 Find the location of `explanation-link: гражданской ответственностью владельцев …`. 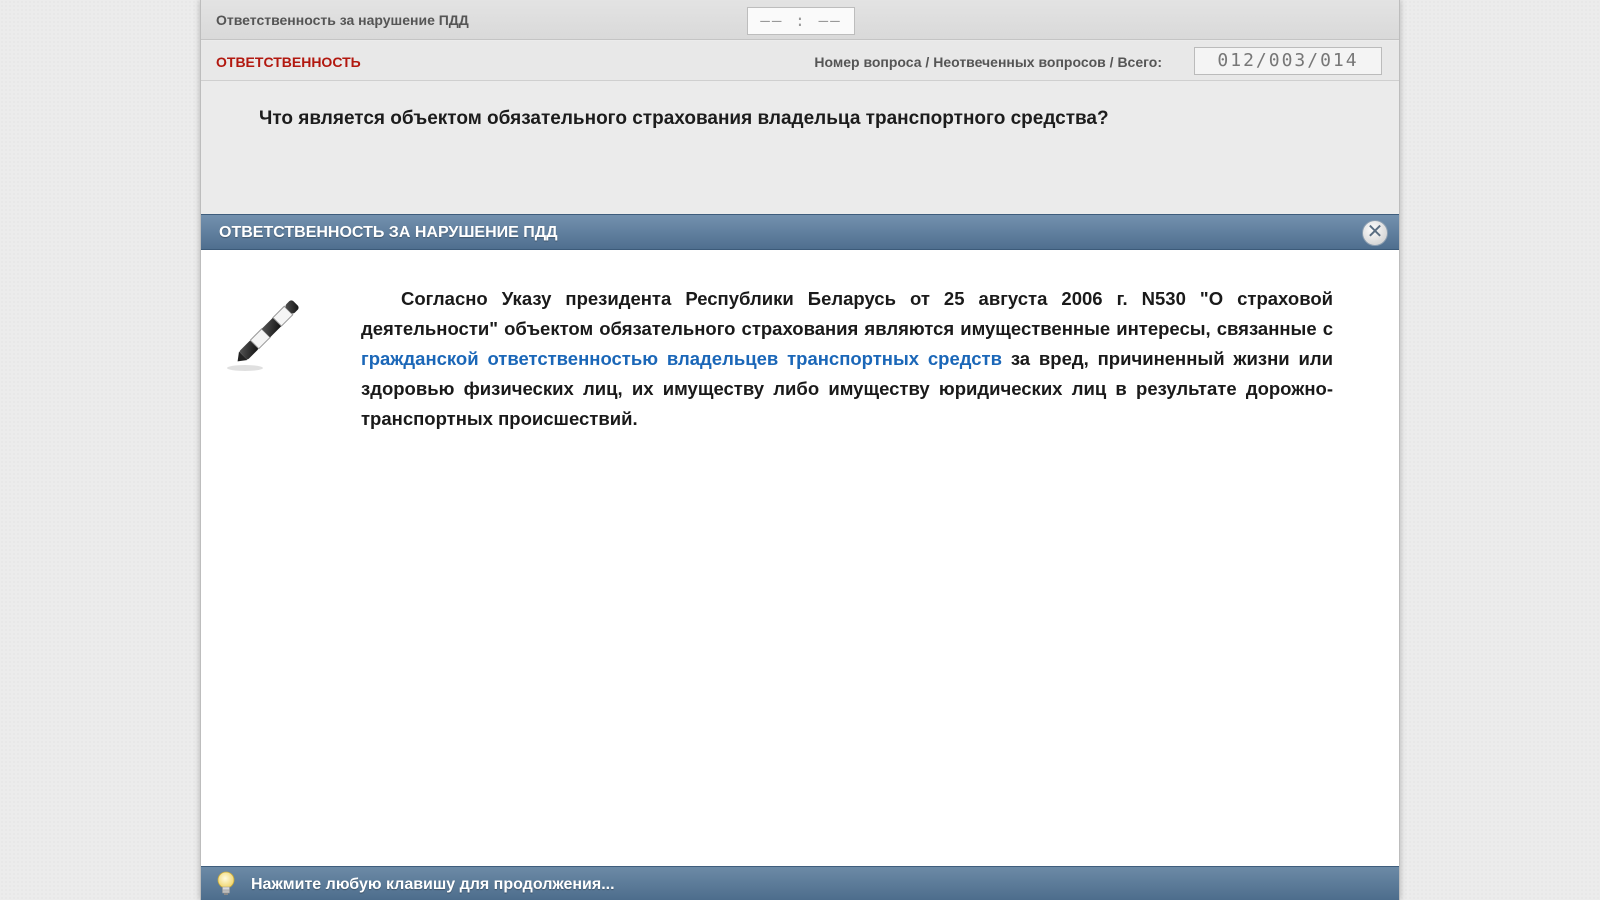

explanation-link: гражданской ответственностью владельцев … is located at coordinates (681, 358).